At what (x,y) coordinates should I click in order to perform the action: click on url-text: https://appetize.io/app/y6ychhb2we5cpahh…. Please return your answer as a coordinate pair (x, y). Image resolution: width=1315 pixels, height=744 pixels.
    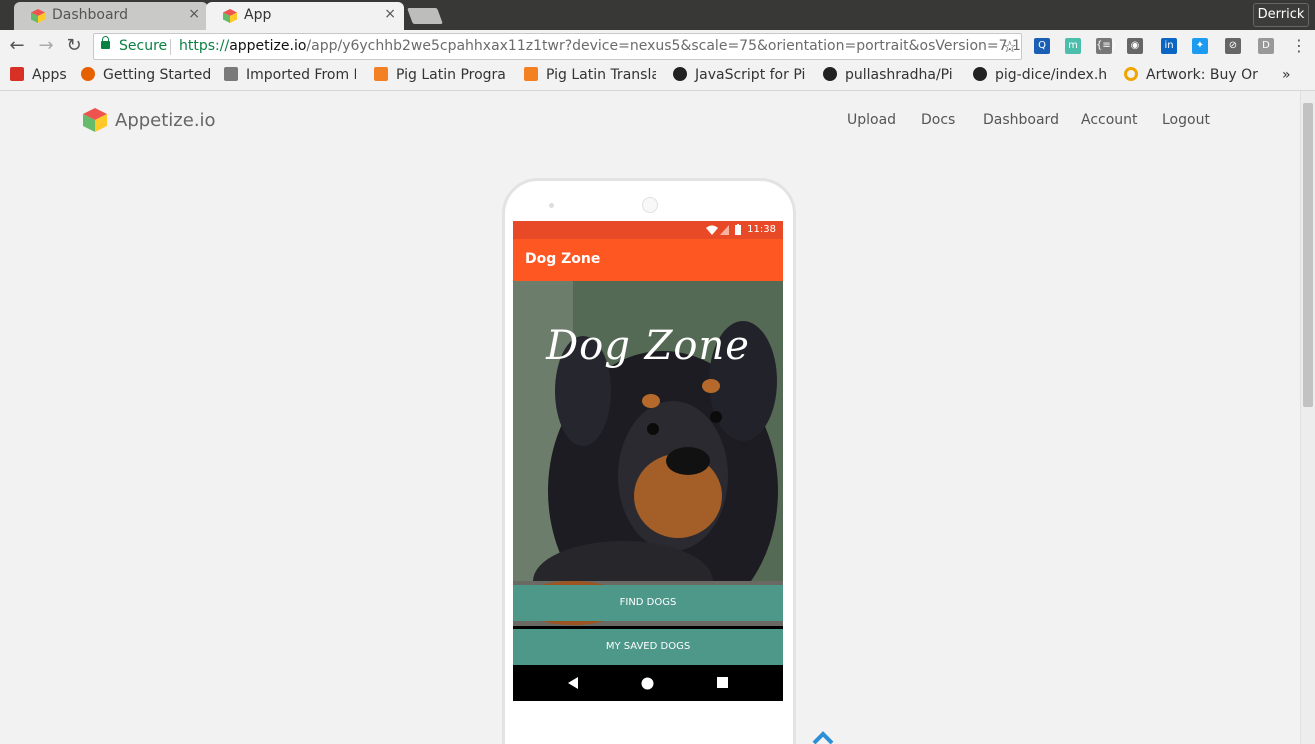
    Looking at the image, I should click on (600, 46).